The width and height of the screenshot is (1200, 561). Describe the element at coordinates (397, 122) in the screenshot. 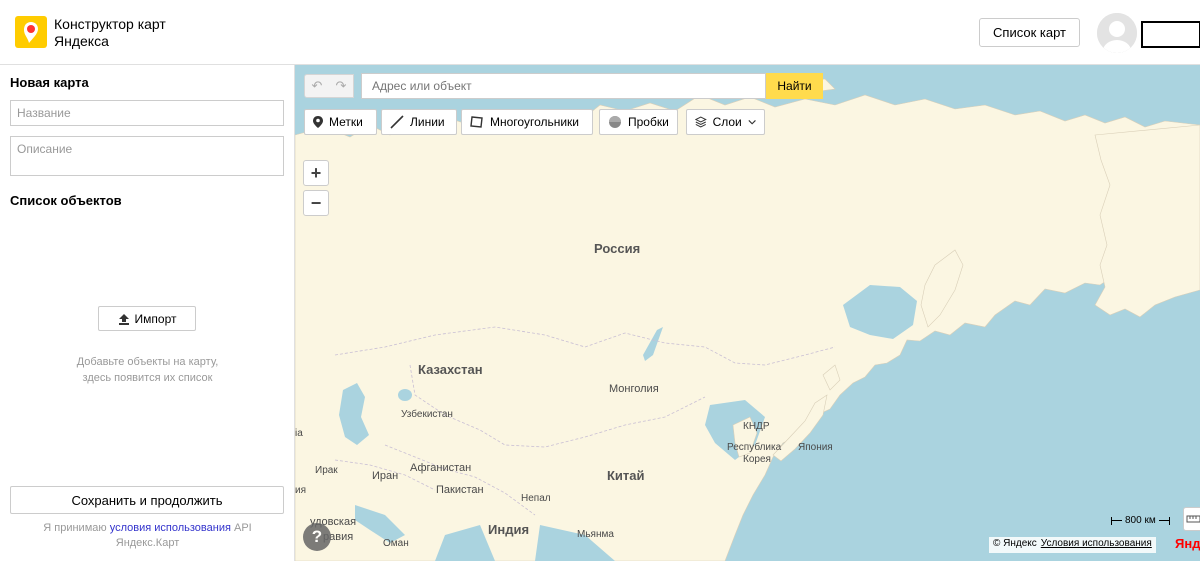

I see `line-icon` at that location.